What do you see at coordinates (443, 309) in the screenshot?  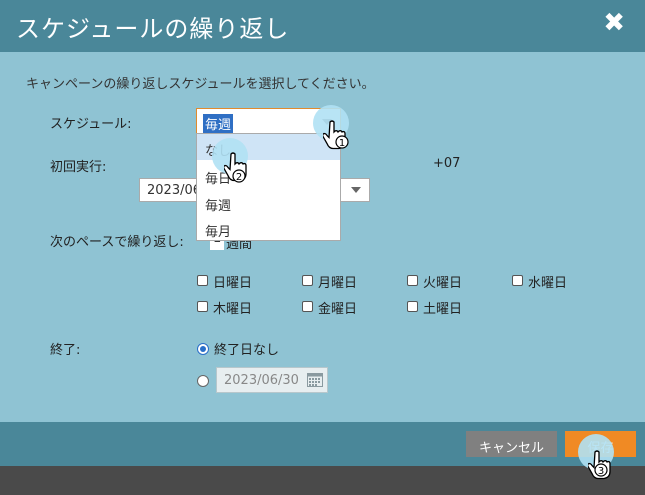 I see `weekday-label: 土曜日` at bounding box center [443, 309].